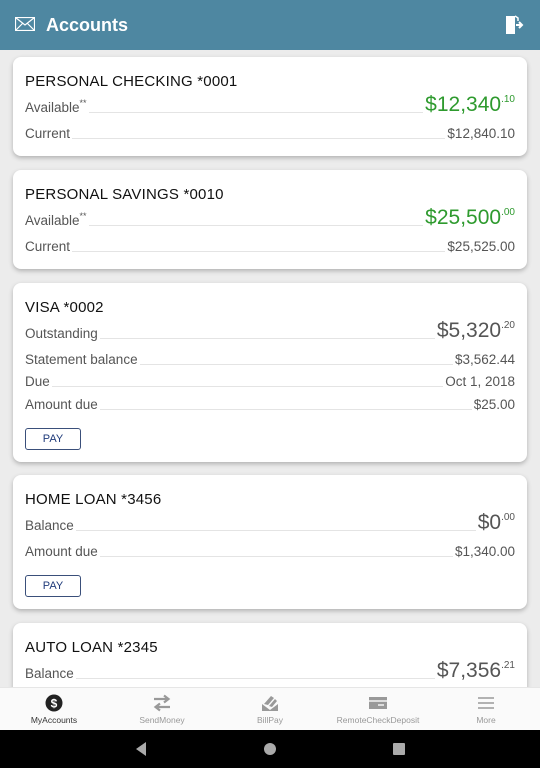 The image size is (540, 768). What do you see at coordinates (270, 703) in the screenshot?
I see `bill-envelope-icon` at bounding box center [270, 703].